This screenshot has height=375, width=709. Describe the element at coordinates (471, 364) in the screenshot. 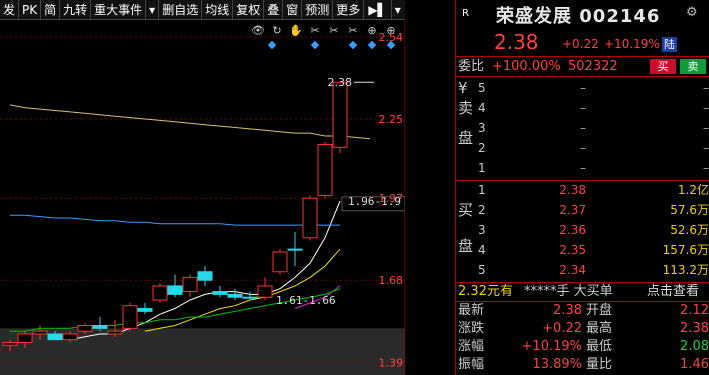

I see `stat-label: 振幅` at that location.